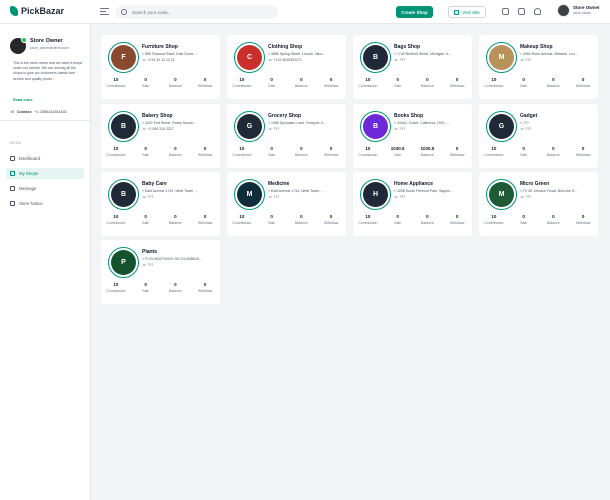 The height and width of the screenshot is (500, 610). Describe the element at coordinates (375, 194) in the screenshot. I see `shop-logo-image: H` at that location.